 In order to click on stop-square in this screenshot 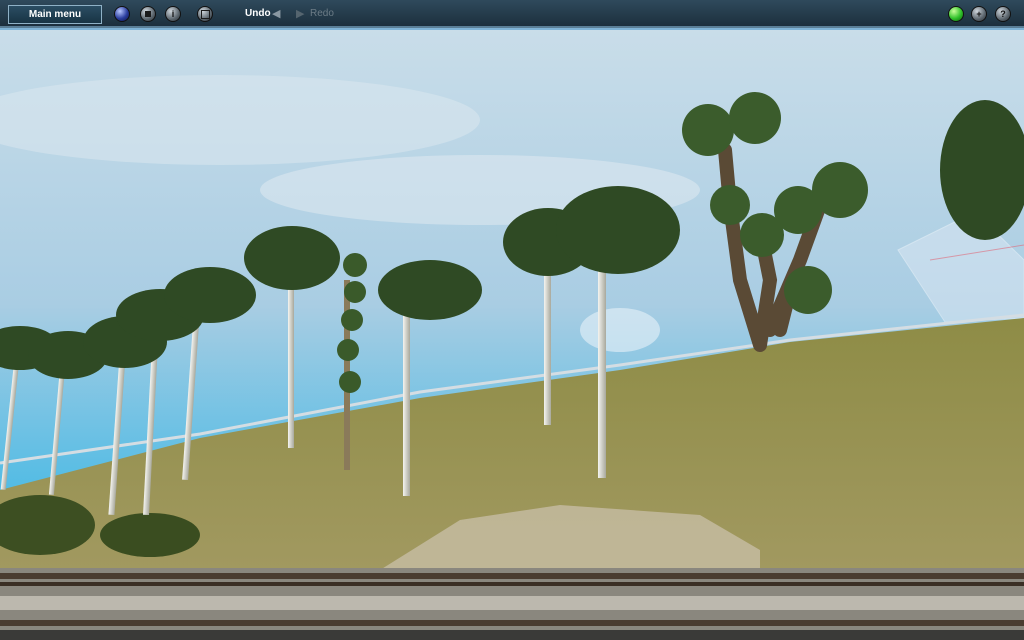, I will do `click(148, 14)`.